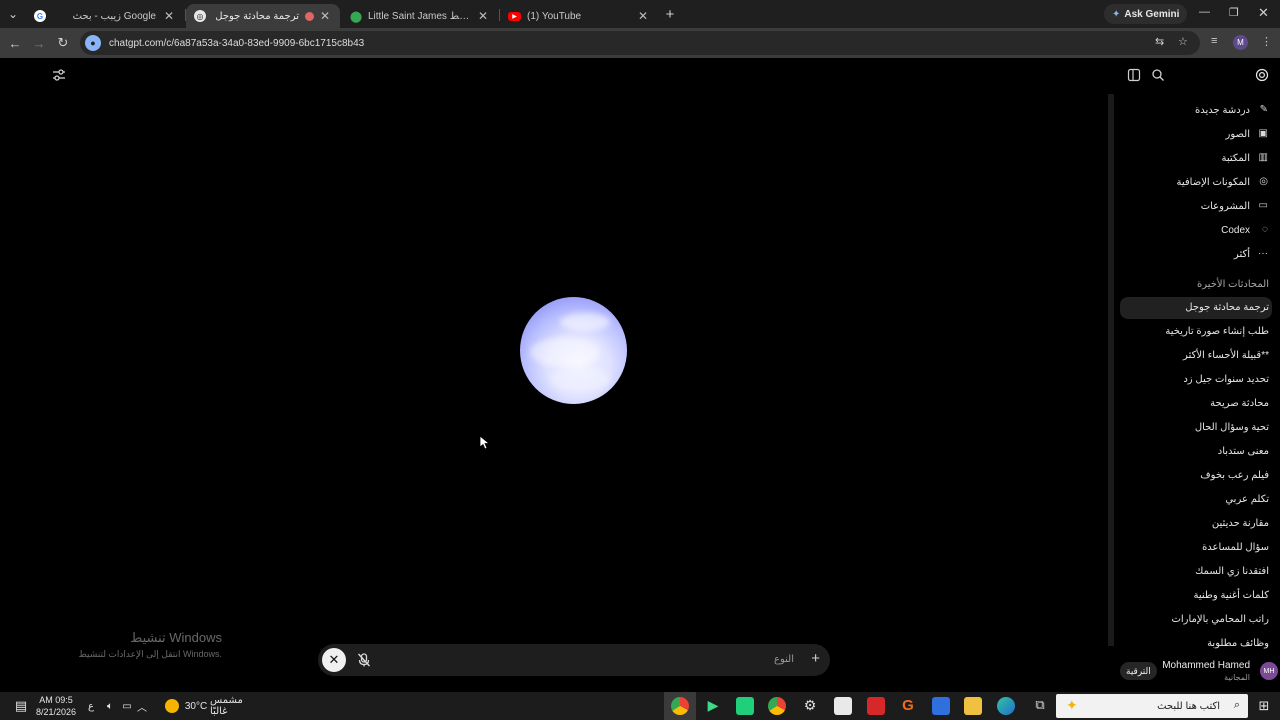  Describe the element at coordinates (908, 706) in the screenshot. I see `g-app-taskbar-icon: G` at that location.